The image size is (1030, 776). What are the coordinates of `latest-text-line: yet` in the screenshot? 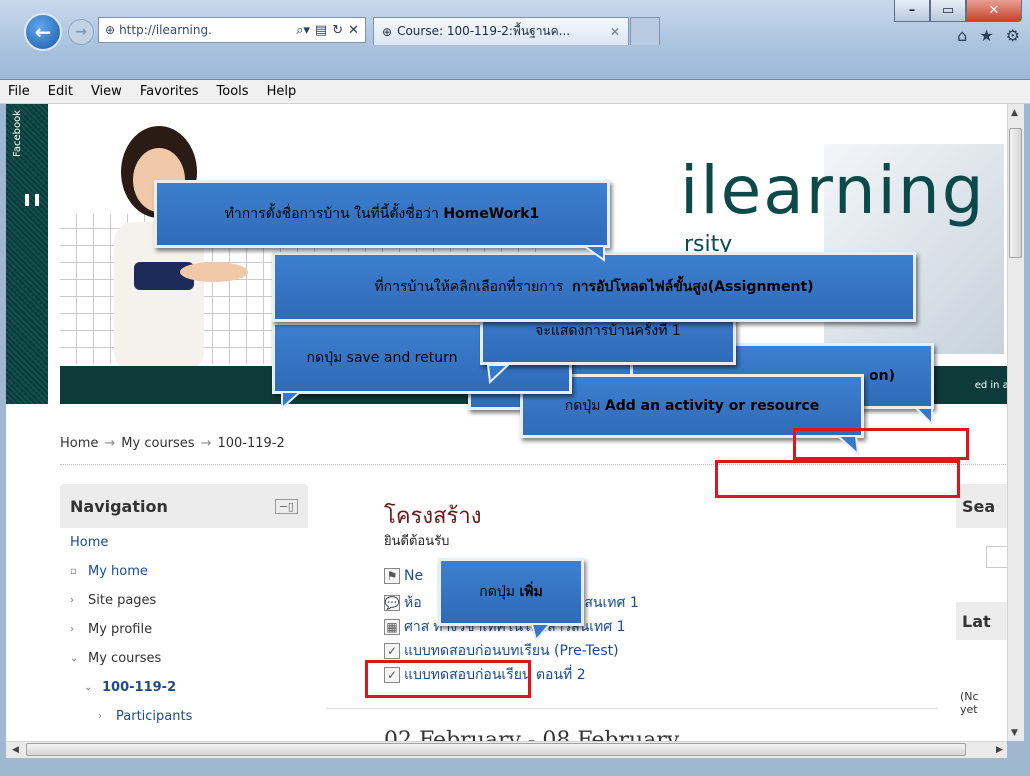 It's located at (969, 709).